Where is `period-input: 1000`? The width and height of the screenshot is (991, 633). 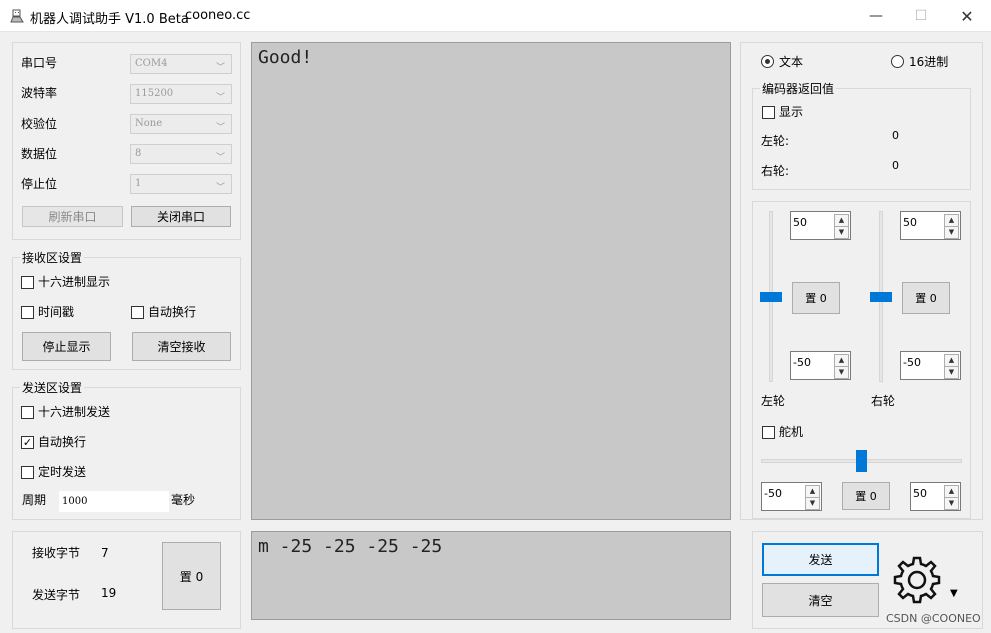
period-input: 1000 is located at coordinates (114, 501).